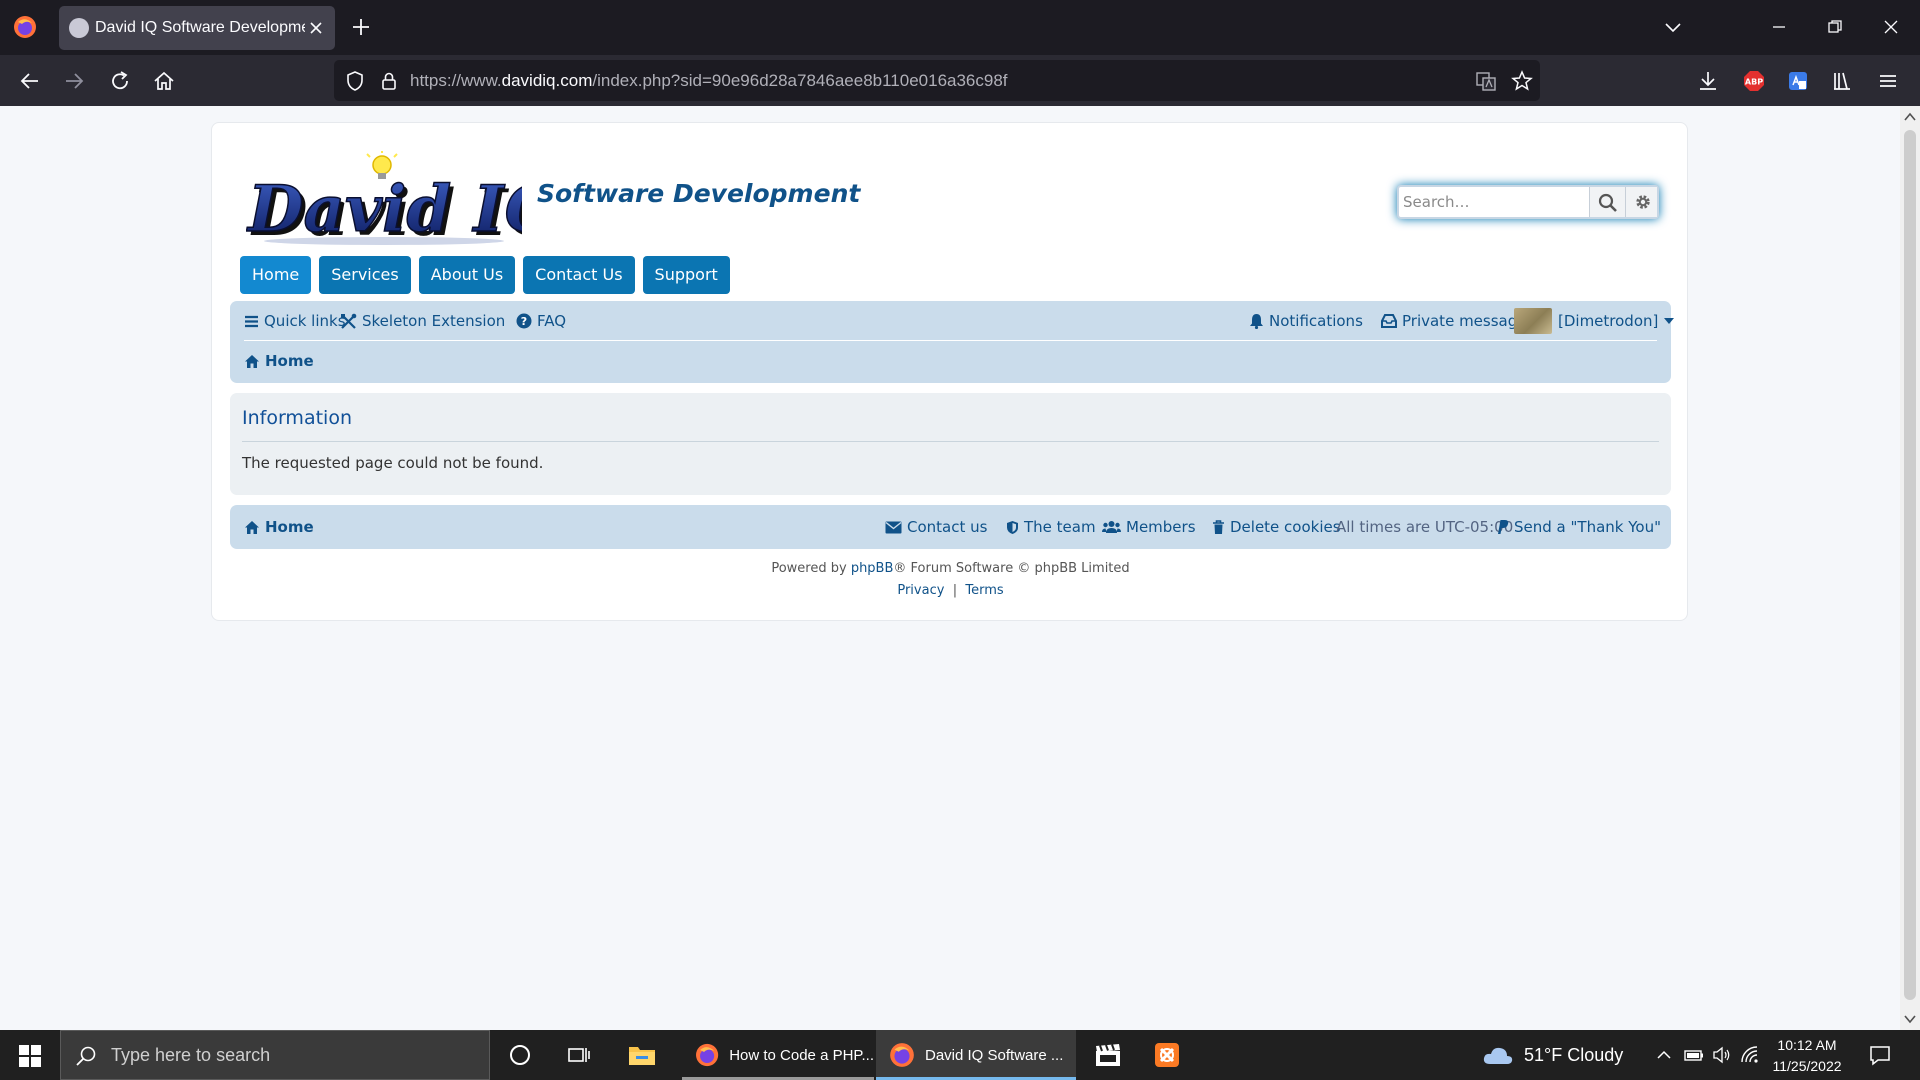  What do you see at coordinates (289, 527) in the screenshot?
I see `footer-home-label: Home` at bounding box center [289, 527].